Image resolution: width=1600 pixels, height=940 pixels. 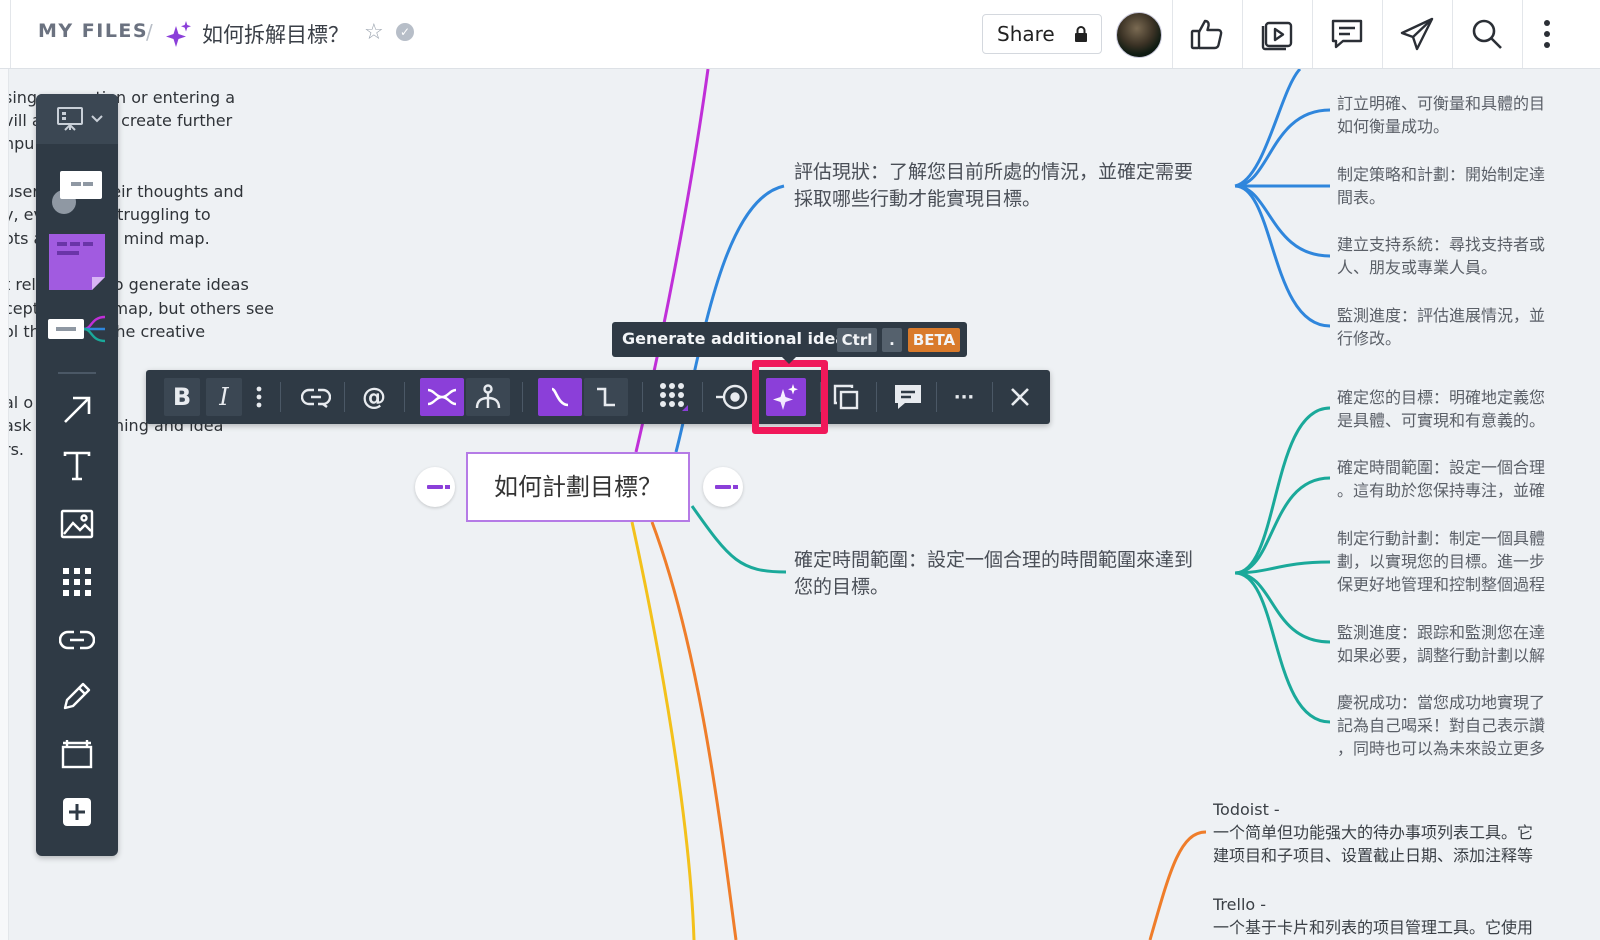 I want to click on frame-icon, so click(x=77, y=754).